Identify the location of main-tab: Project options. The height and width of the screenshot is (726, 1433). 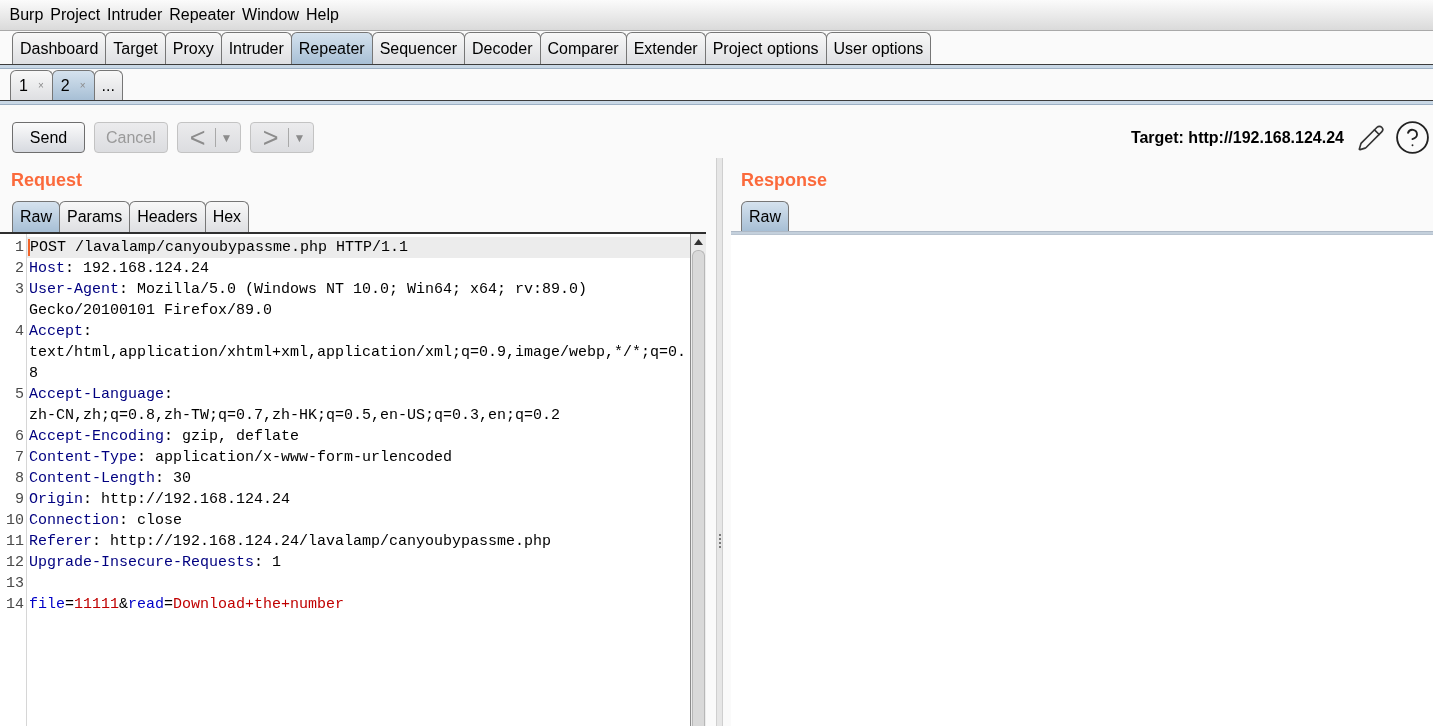
(765, 48).